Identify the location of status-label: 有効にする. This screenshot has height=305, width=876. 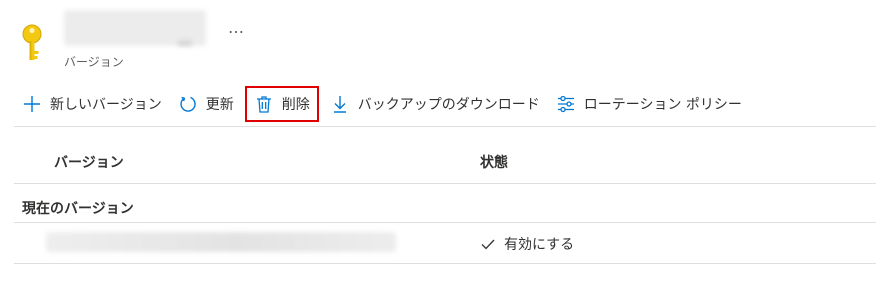
(539, 245).